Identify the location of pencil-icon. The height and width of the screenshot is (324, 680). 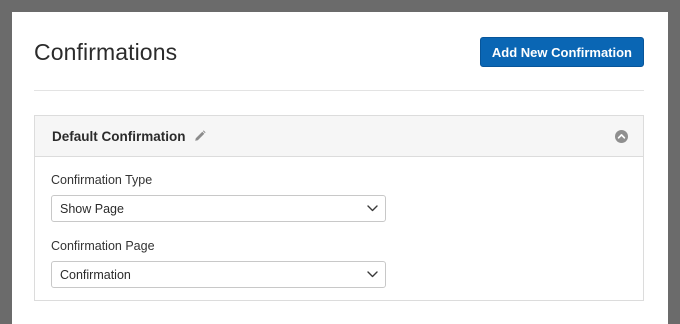
(200, 136).